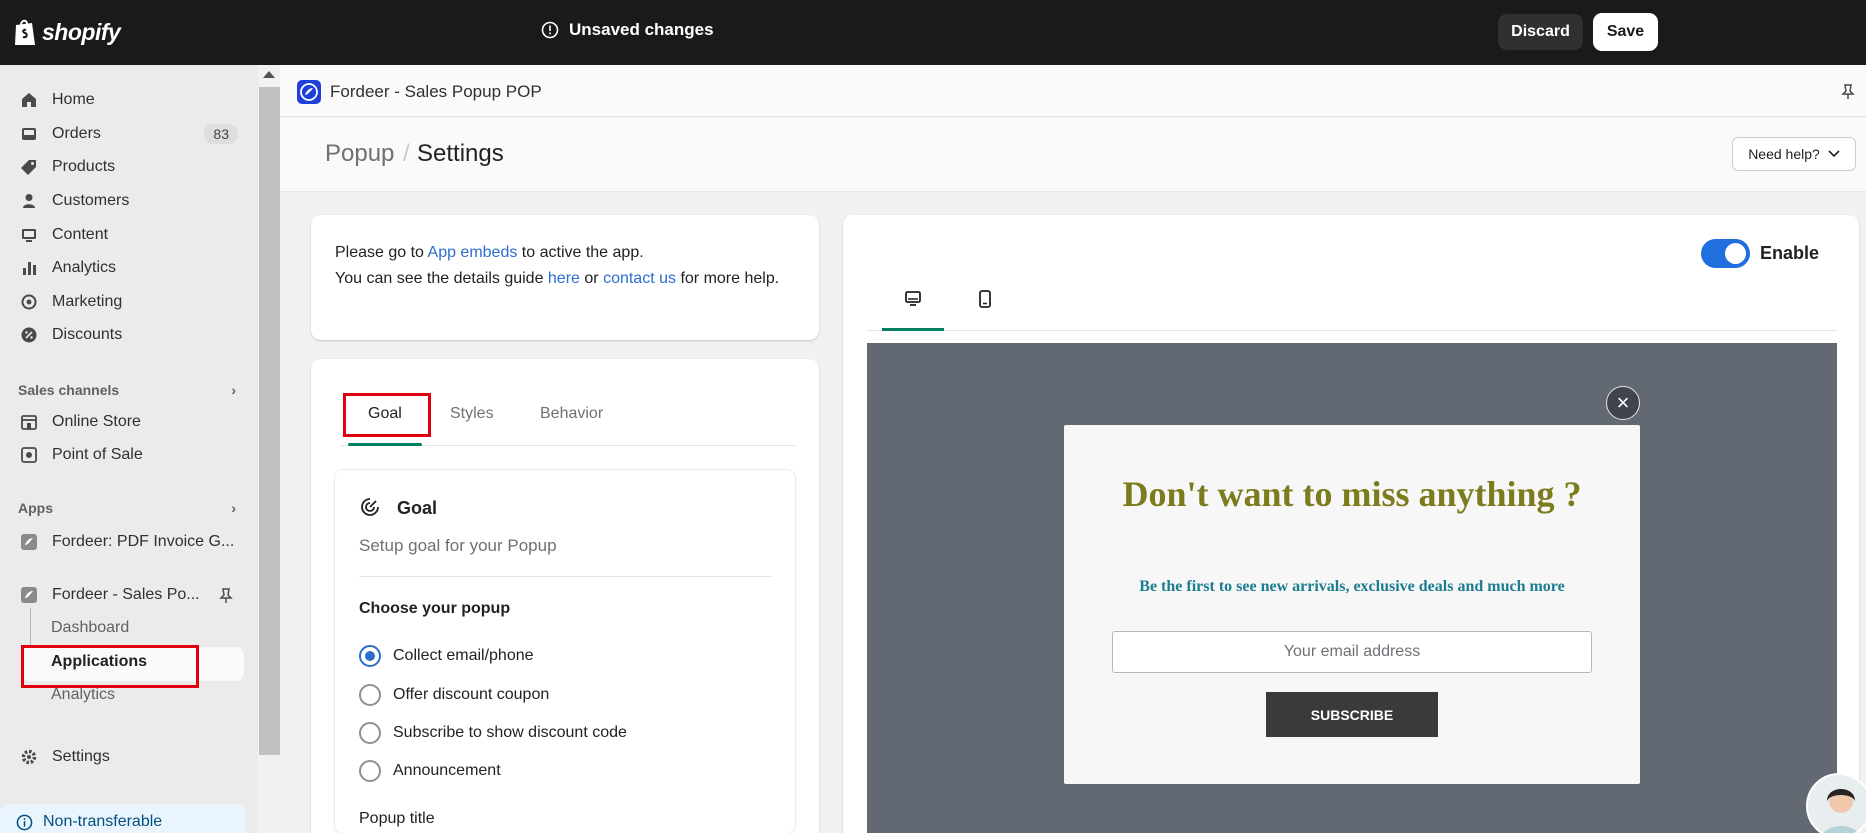 This screenshot has height=833, width=1866. What do you see at coordinates (84, 267) in the screenshot?
I see `sidebar-item-label: Analytics` at bounding box center [84, 267].